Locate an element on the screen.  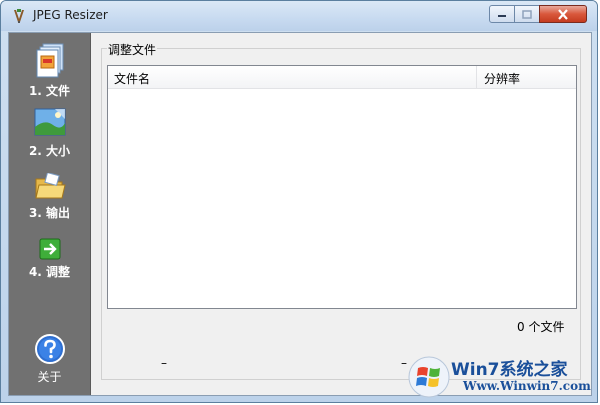
maximize-icon is located at coordinates (527, 14).